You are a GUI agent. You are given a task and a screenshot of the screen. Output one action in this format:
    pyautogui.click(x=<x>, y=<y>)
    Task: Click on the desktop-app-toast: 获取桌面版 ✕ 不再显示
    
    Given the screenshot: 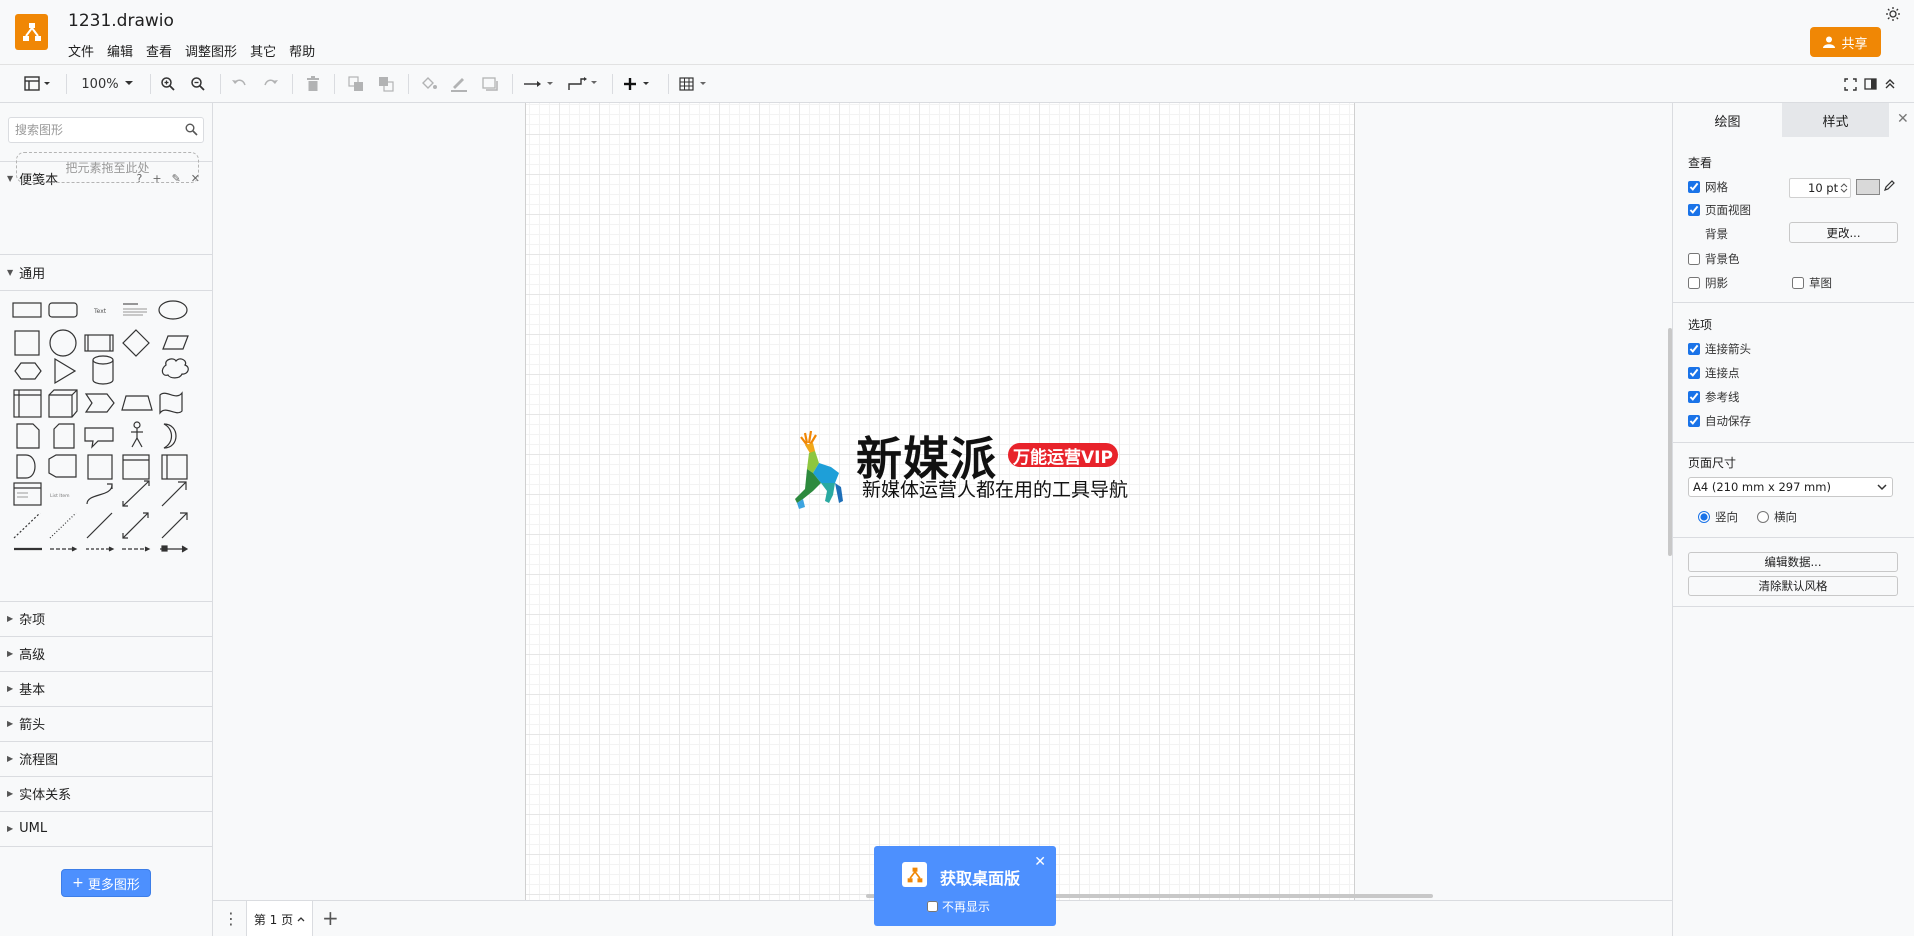 What is the action you would take?
    pyautogui.click(x=965, y=886)
    